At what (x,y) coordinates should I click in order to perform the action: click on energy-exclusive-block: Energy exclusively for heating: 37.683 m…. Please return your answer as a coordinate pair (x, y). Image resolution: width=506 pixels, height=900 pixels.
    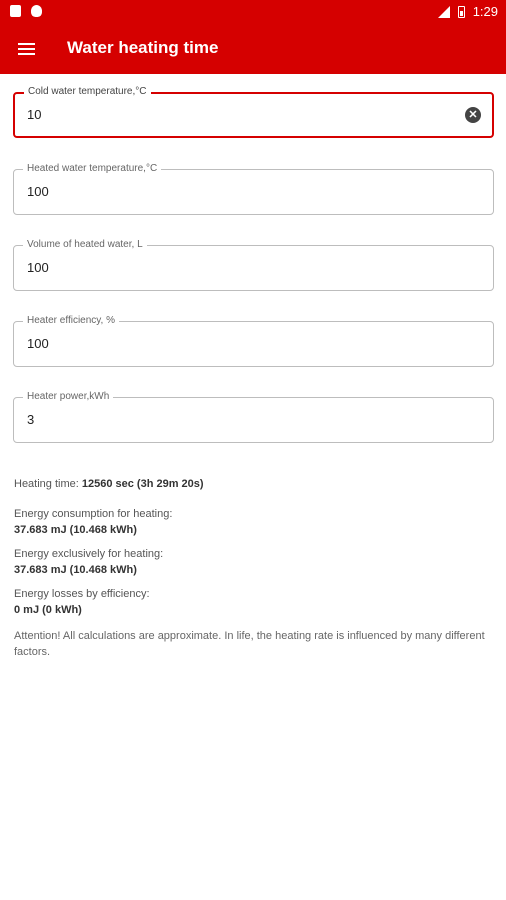
    Looking at the image, I should click on (254, 562).